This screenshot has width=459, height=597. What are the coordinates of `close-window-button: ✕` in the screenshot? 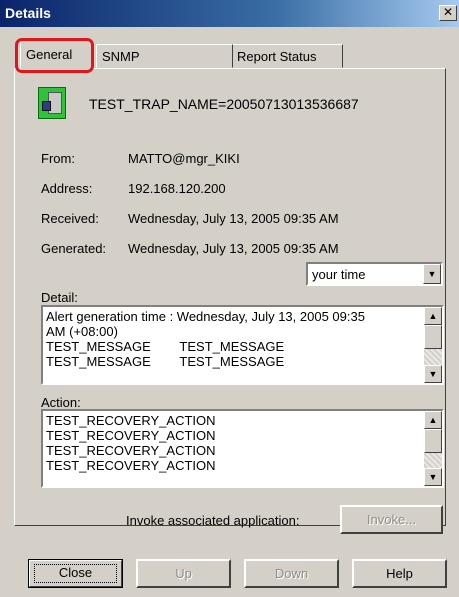 It's located at (448, 13).